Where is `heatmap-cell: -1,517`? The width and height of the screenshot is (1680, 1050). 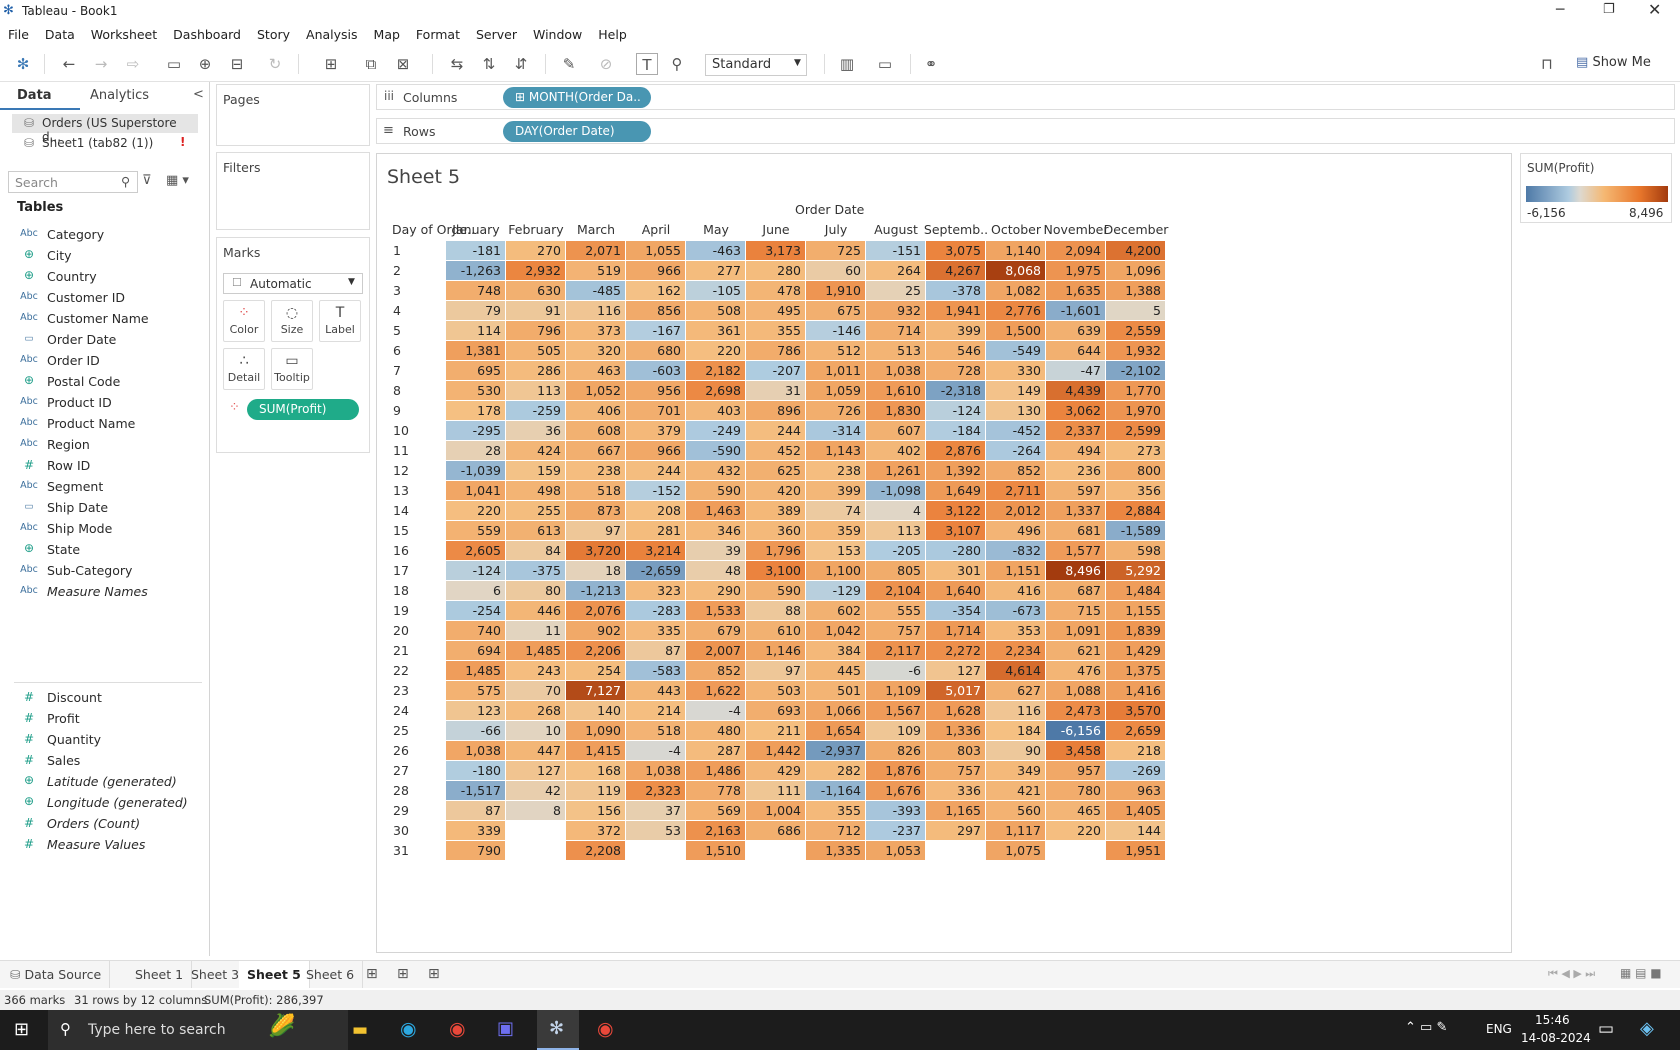
heatmap-cell: -1,517 is located at coordinates (476, 791).